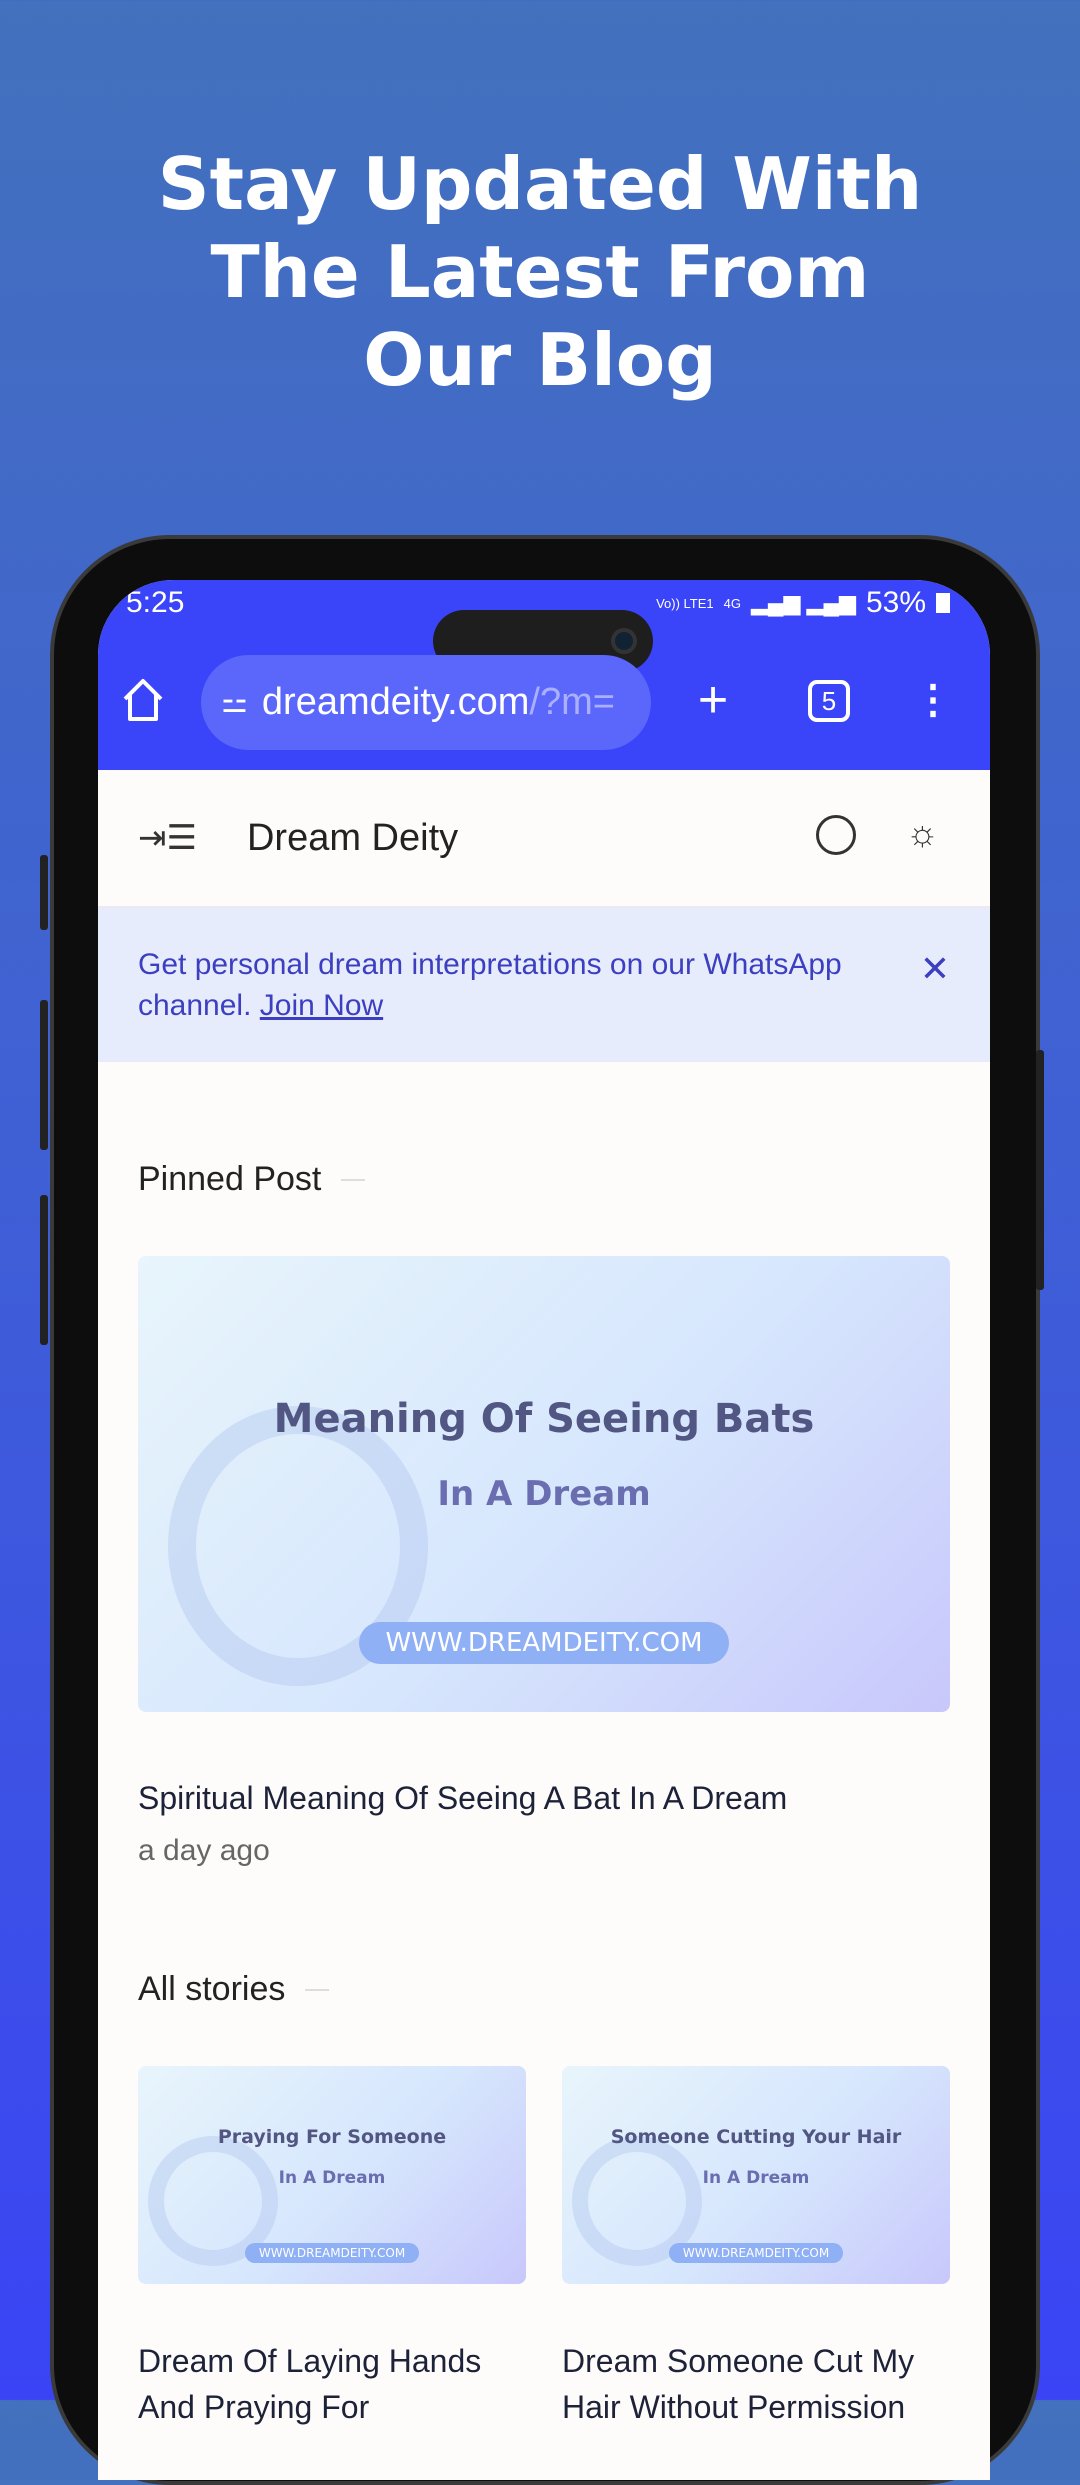 The width and height of the screenshot is (1080, 2485). I want to click on battery-icon, so click(943, 603).